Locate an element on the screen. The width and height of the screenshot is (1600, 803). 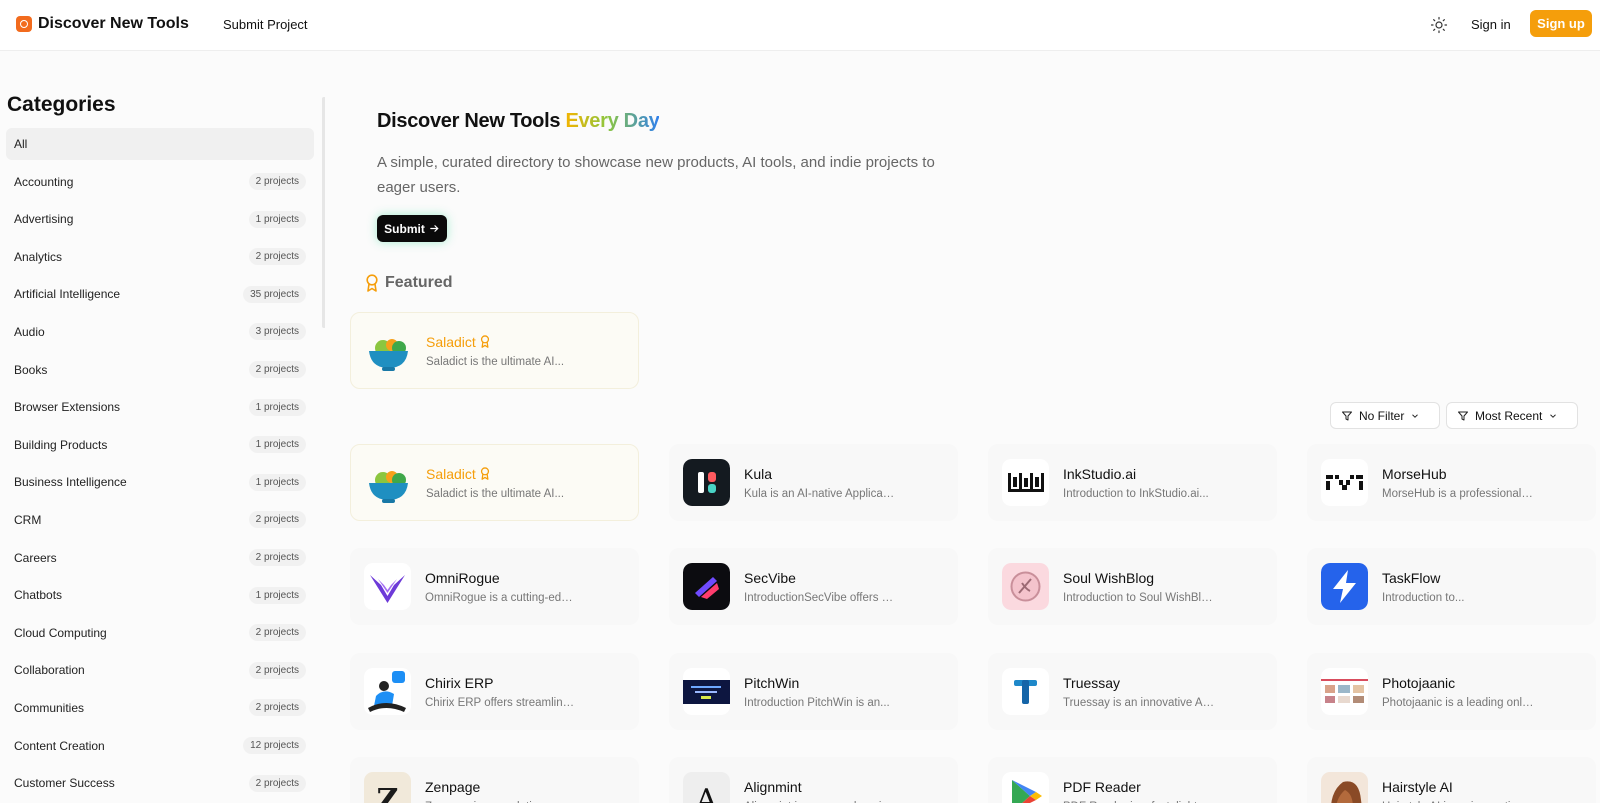
project-count-badge: 35 projects is located at coordinates (274, 294).